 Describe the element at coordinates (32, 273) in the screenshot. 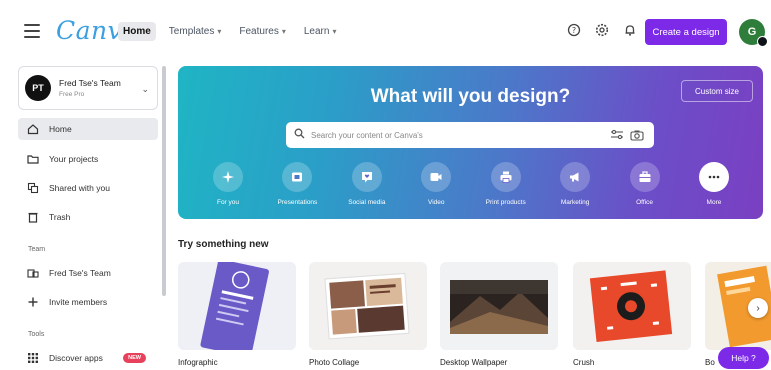

I see `team-icon` at that location.